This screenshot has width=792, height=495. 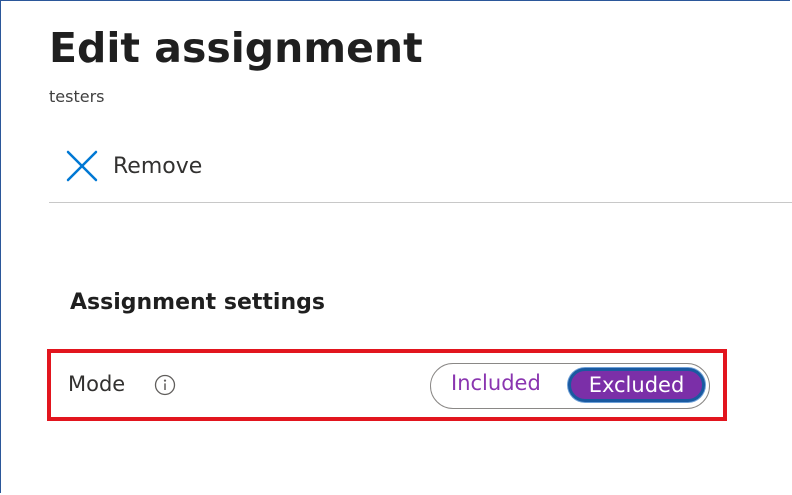 I want to click on mode-label: Mode, so click(x=97, y=384).